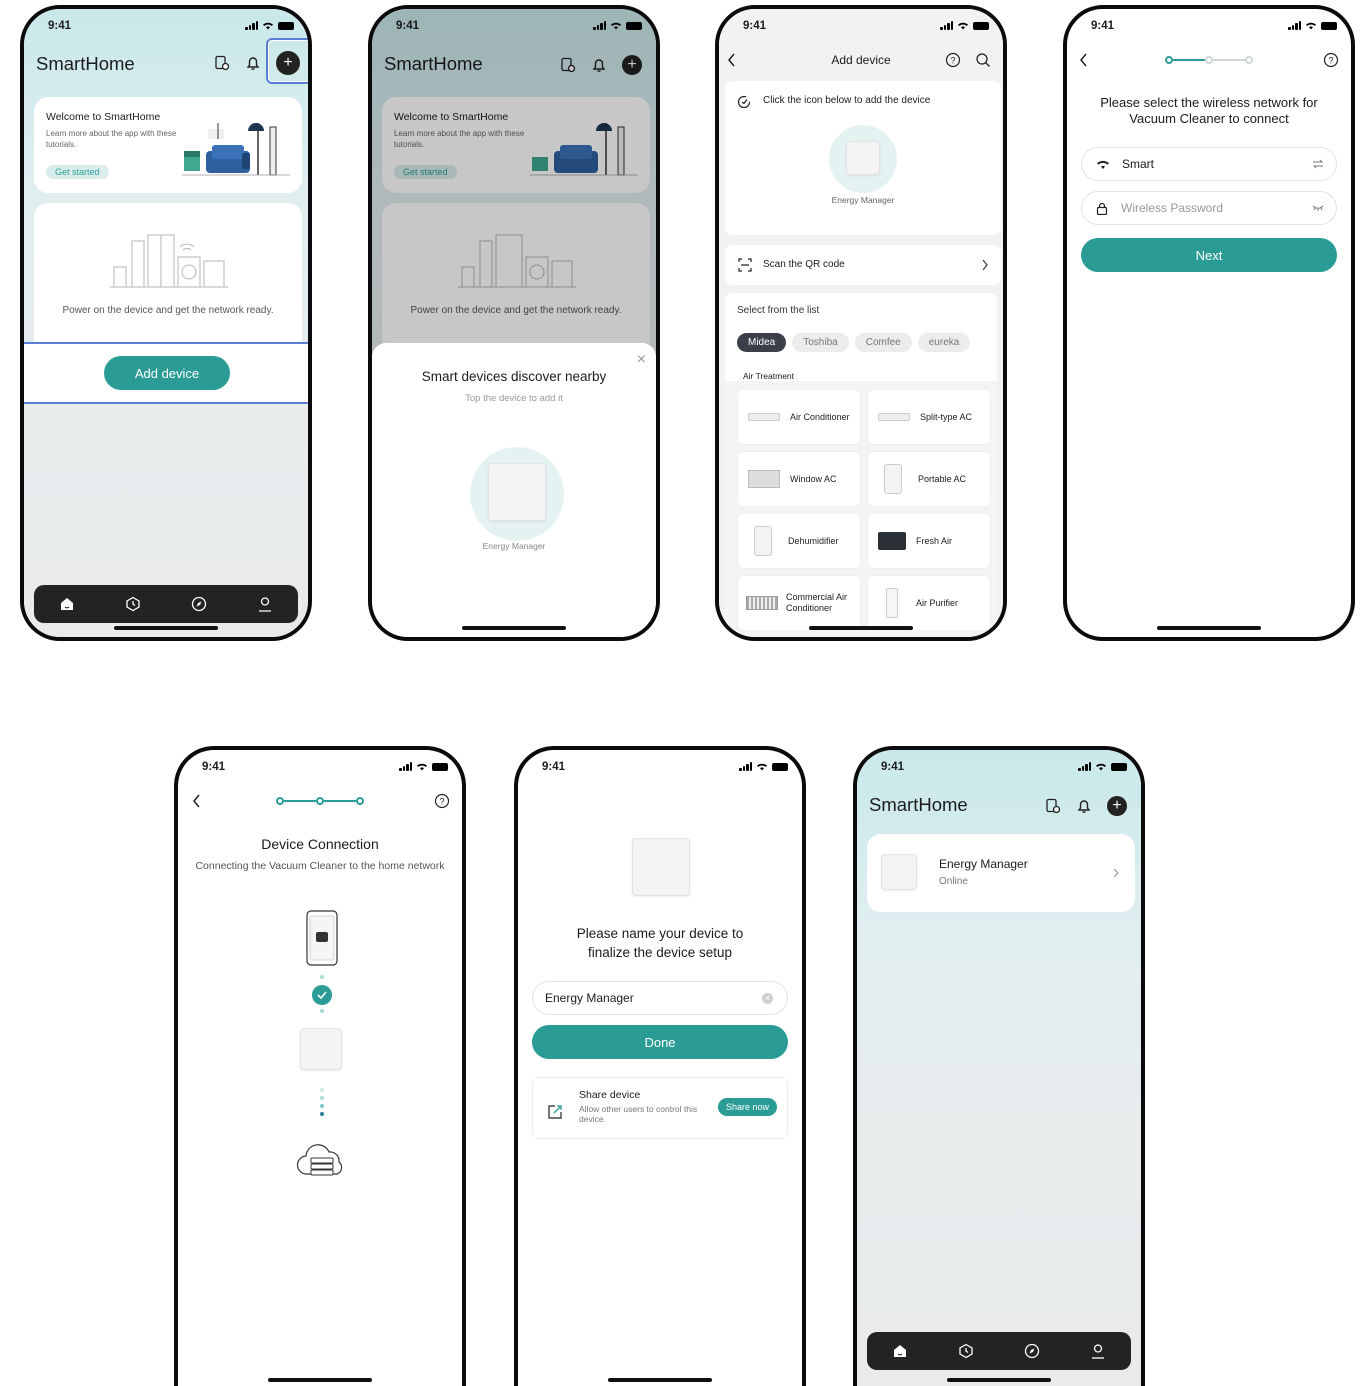  I want to click on discovered-device, so click(517, 494).